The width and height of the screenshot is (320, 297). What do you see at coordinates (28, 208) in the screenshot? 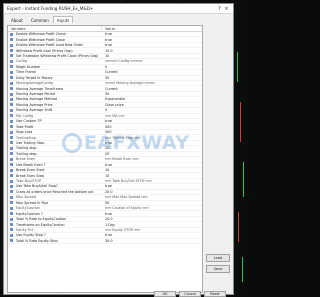
I see `parameter-name: EquityCaution` at bounding box center [28, 208].